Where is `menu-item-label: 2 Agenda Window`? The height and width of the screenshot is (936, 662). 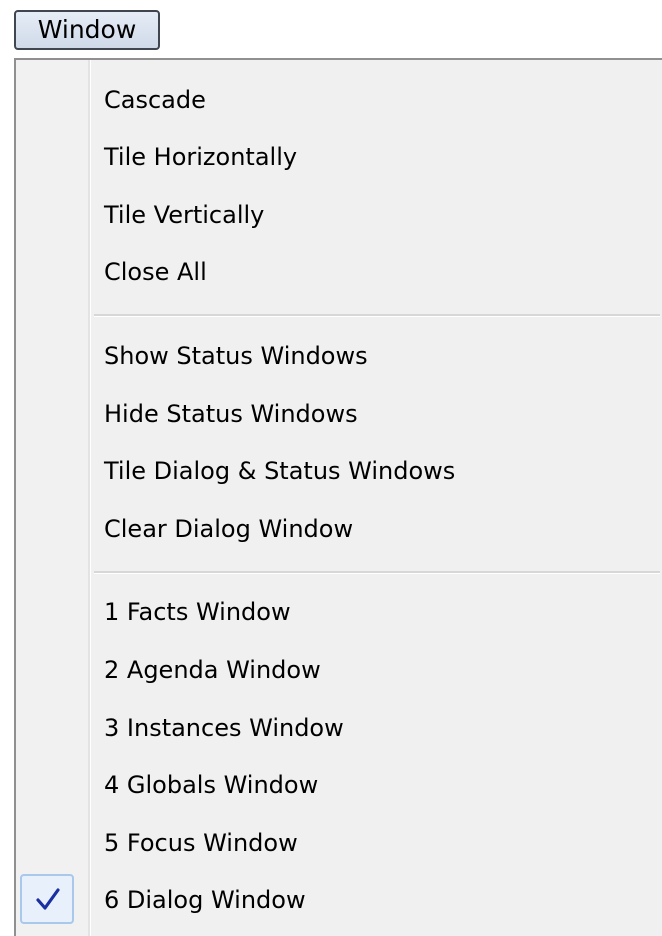 menu-item-label: 2 Agenda Window is located at coordinates (212, 670).